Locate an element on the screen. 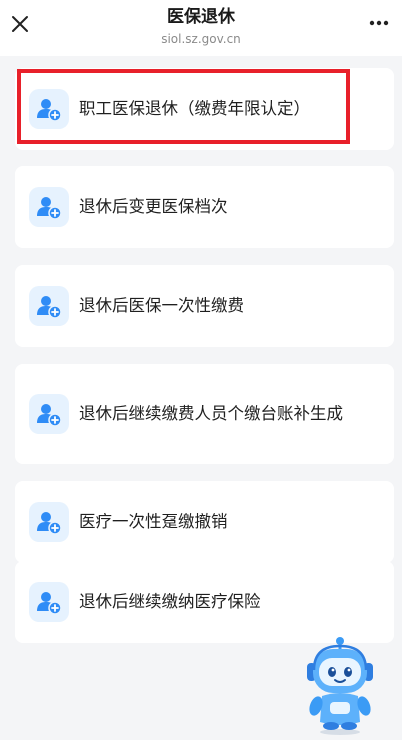 The height and width of the screenshot is (740, 402). top-bar: 医保退休 siol.sz.gov.cn is located at coordinates (201, 28).